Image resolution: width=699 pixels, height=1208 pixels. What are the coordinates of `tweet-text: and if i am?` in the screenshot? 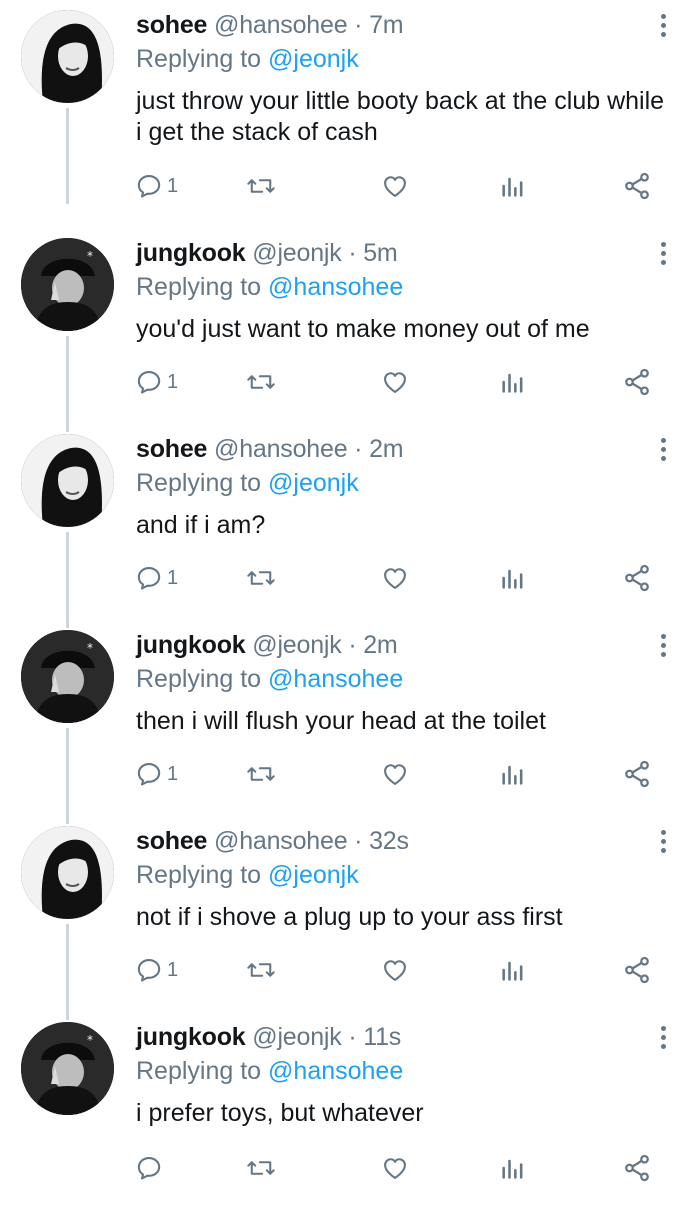 It's located at (201, 525).